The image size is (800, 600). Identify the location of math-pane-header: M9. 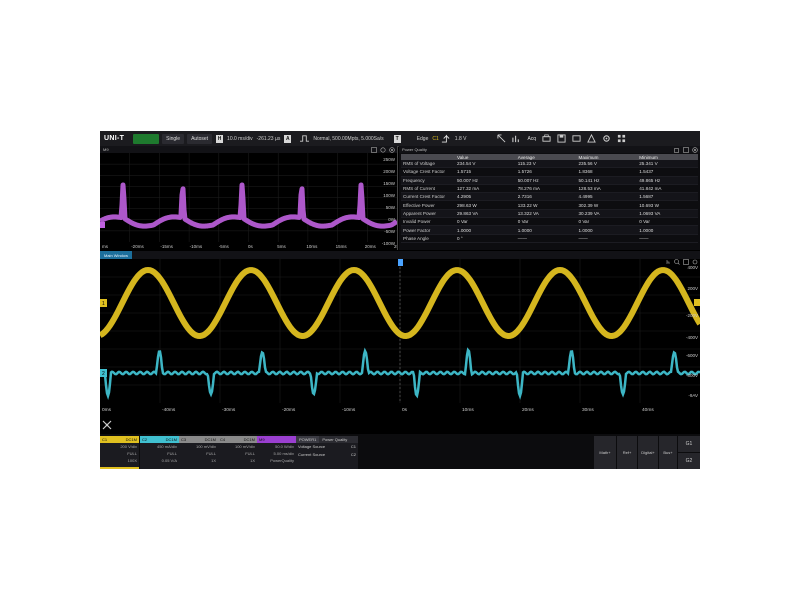
(248, 149).